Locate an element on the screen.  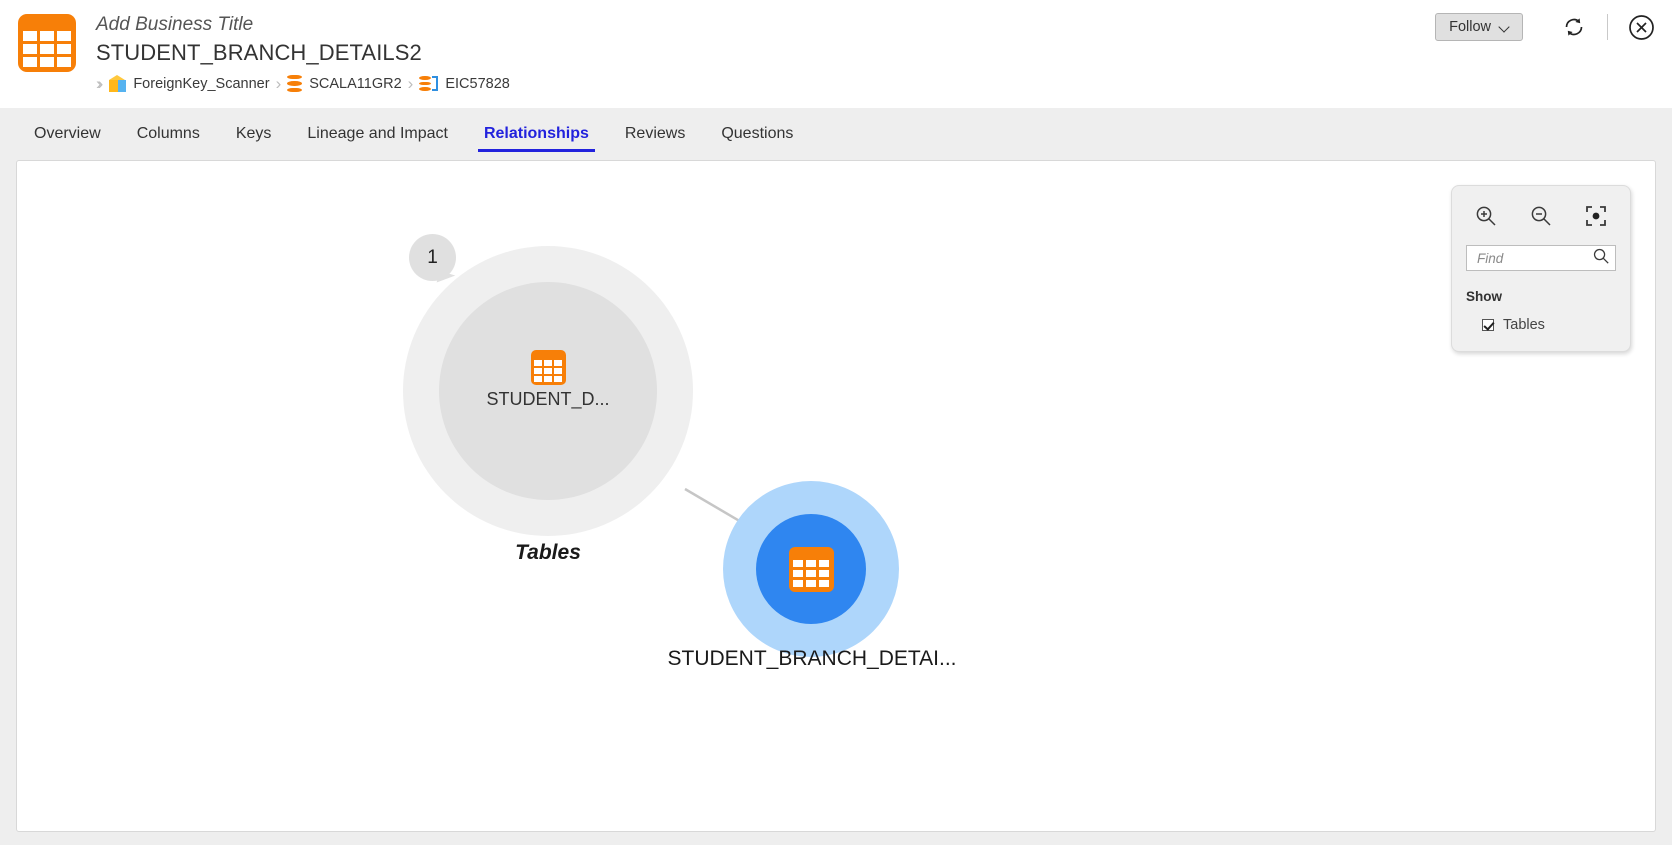
database-icon is located at coordinates (295, 83).